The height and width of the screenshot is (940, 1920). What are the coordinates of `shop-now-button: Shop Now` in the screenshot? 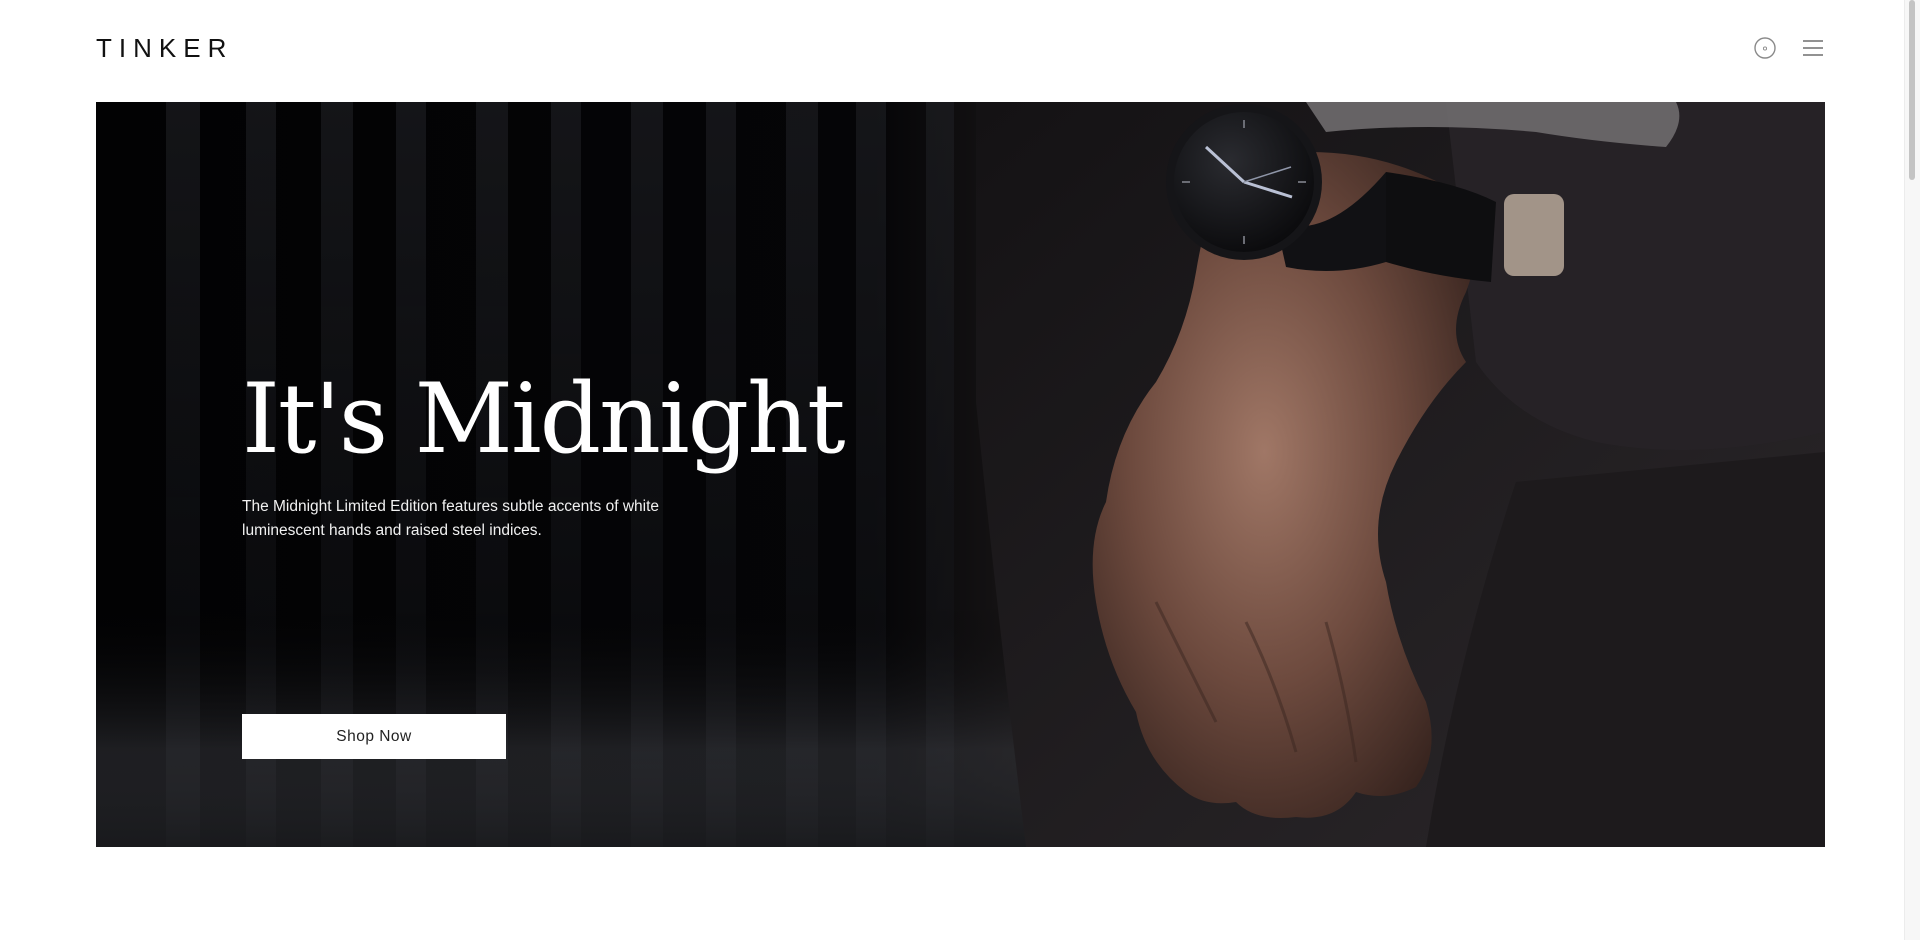 It's located at (374, 736).